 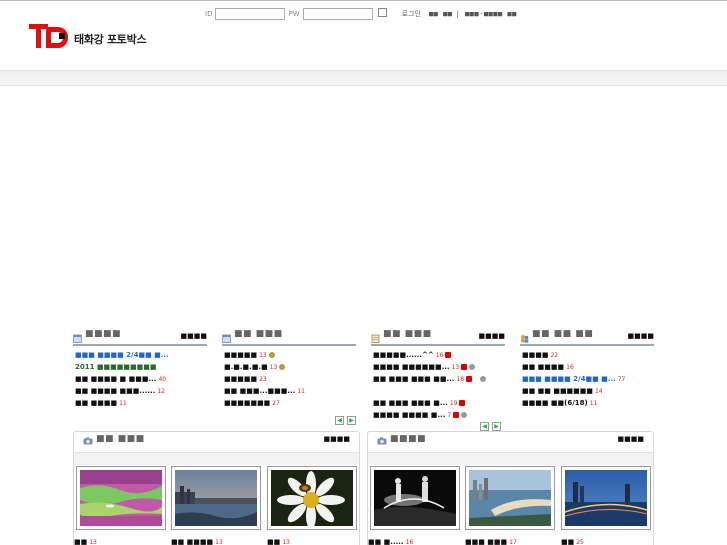 What do you see at coordinates (363, 0) in the screenshot?
I see `top-border` at bounding box center [363, 0].